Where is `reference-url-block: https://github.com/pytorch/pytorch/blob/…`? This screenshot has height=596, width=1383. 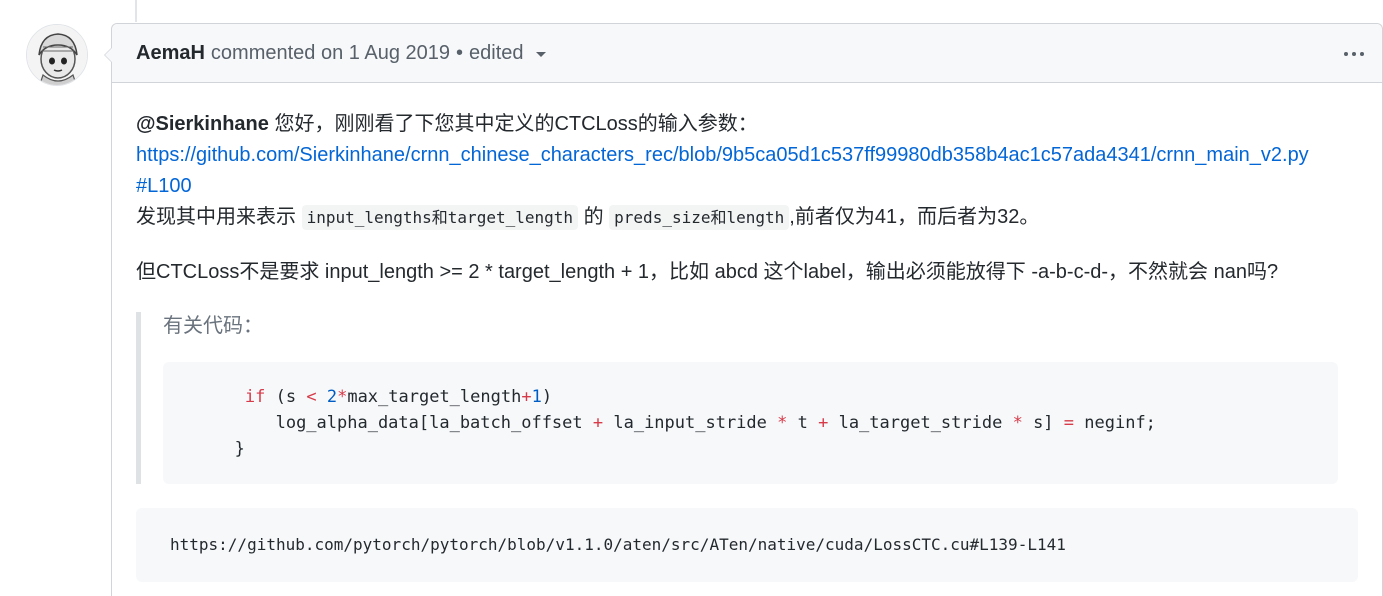 reference-url-block: https://github.com/pytorch/pytorch/blob/… is located at coordinates (747, 545).